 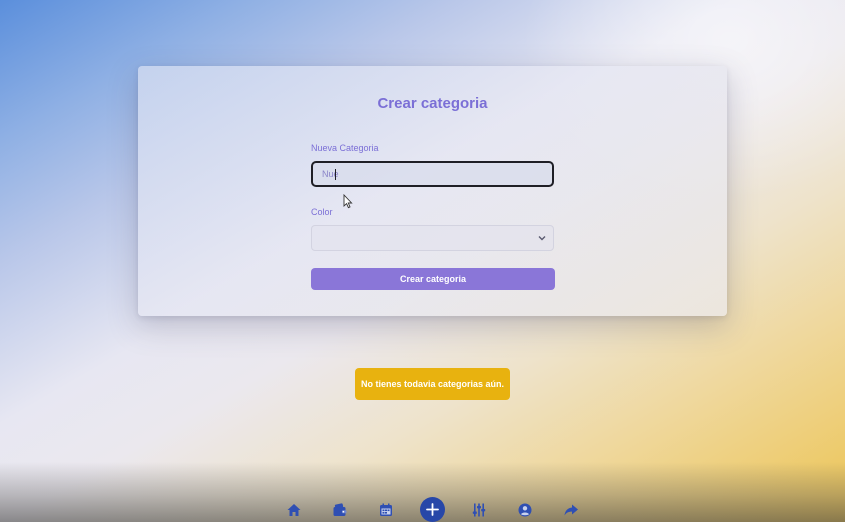 What do you see at coordinates (432, 238) in the screenshot?
I see `color-select` at bounding box center [432, 238].